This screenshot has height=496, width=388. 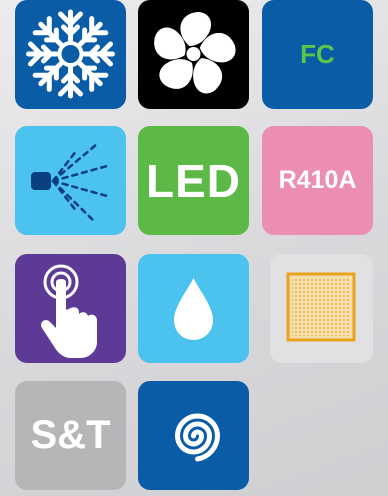 I want to click on refrigerant-label: R410A, so click(x=317, y=180).